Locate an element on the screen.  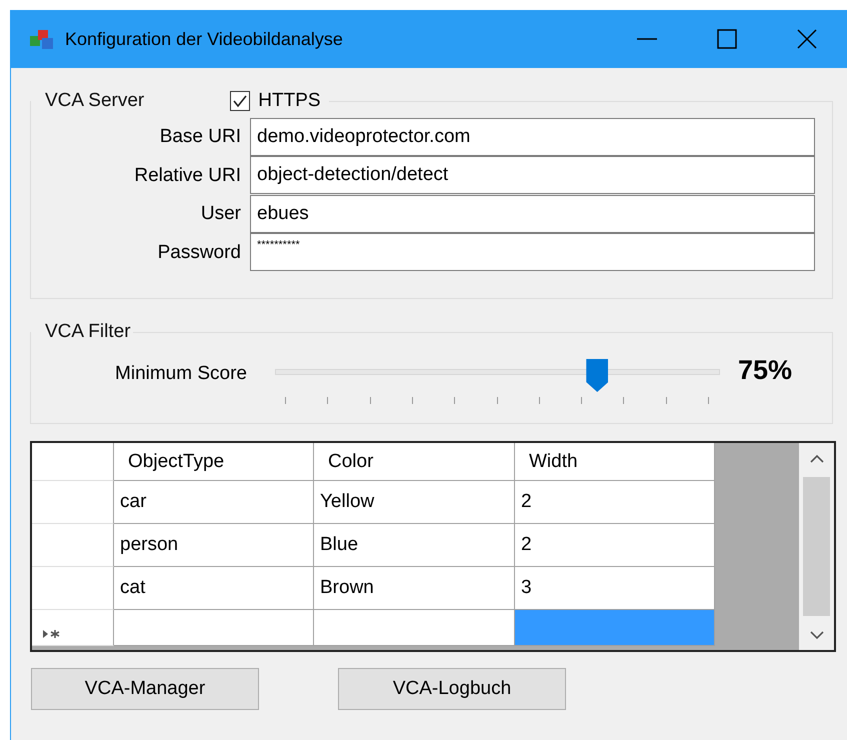
table-cell: 3 is located at coordinates (615, 588).